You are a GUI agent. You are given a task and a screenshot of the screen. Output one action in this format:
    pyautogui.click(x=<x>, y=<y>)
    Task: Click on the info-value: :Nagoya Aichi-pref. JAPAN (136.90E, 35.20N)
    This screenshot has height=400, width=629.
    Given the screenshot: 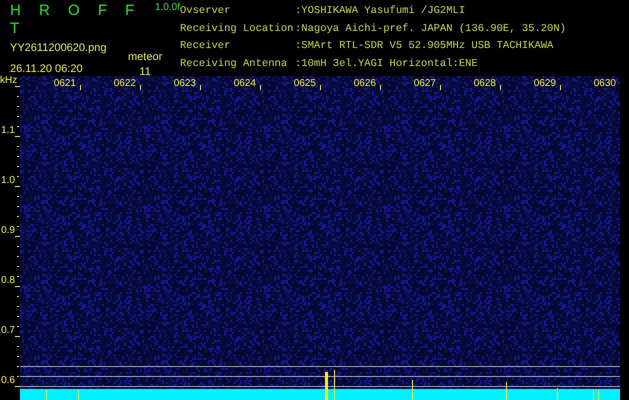 What is the action you would take?
    pyautogui.click(x=430, y=30)
    